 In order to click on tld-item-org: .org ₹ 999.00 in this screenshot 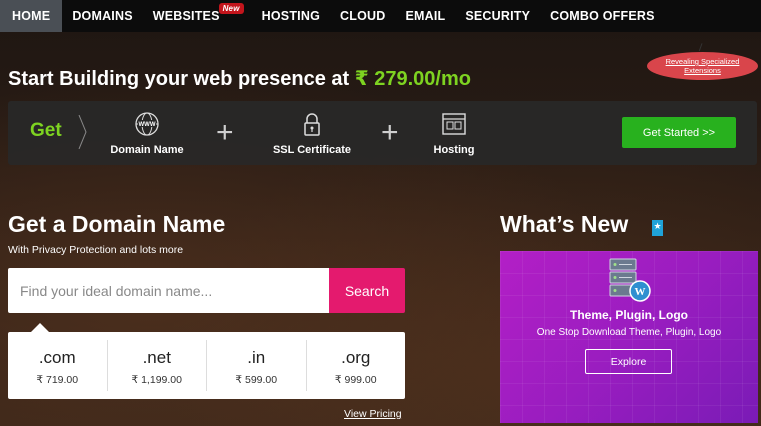, I will do `click(356, 365)`.